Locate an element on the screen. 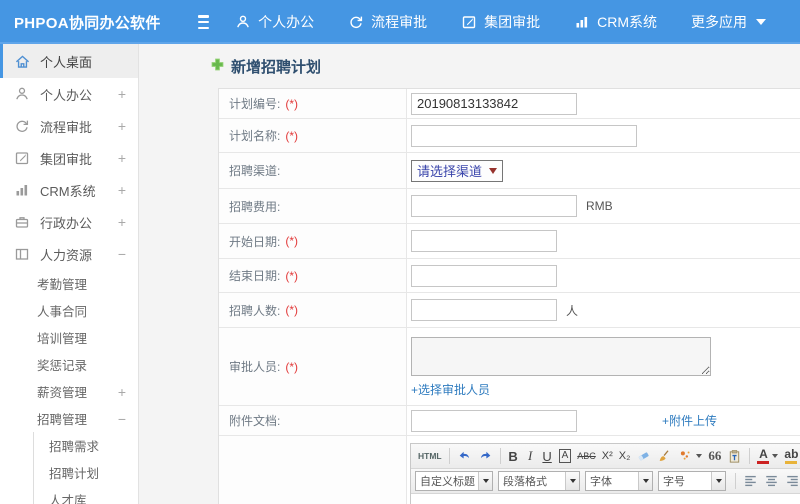  sidebar-item-recruitment-management: 招聘管理 − is located at coordinates (69, 418).